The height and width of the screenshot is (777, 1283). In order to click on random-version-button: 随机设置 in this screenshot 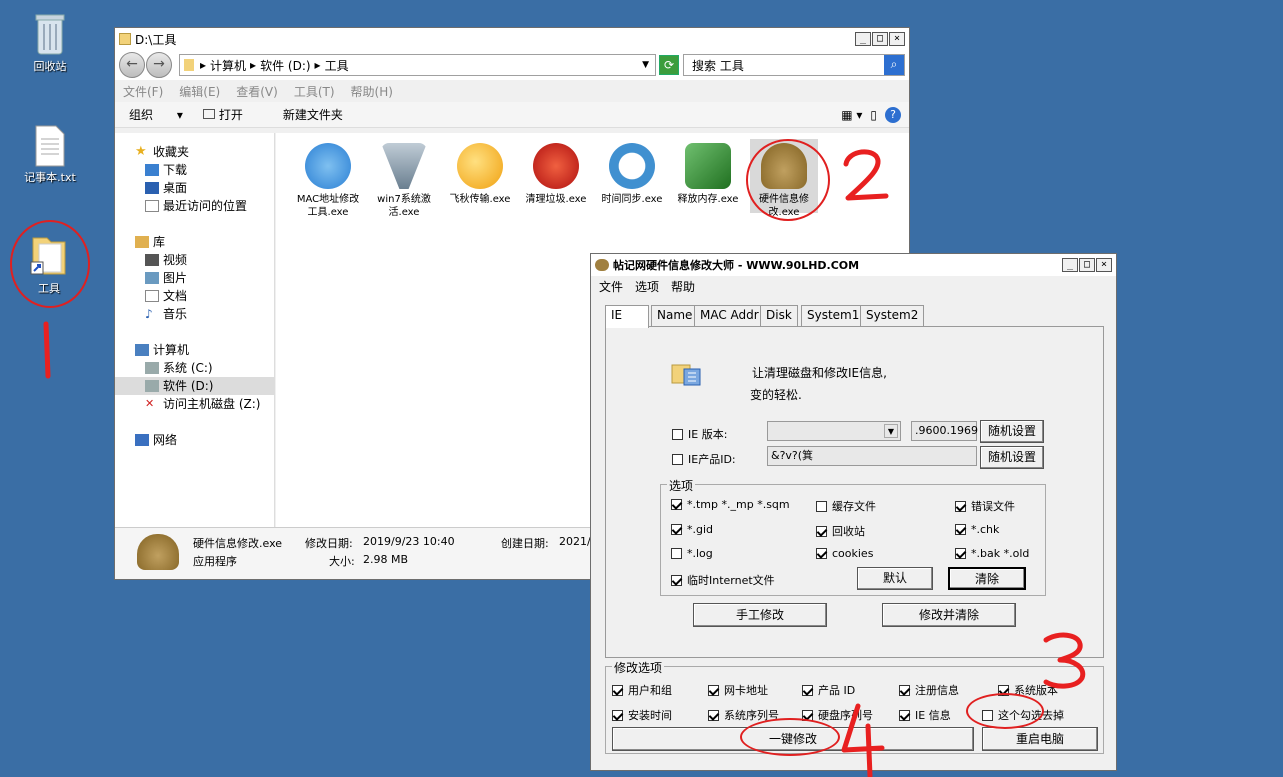, I will do `click(1012, 431)`.